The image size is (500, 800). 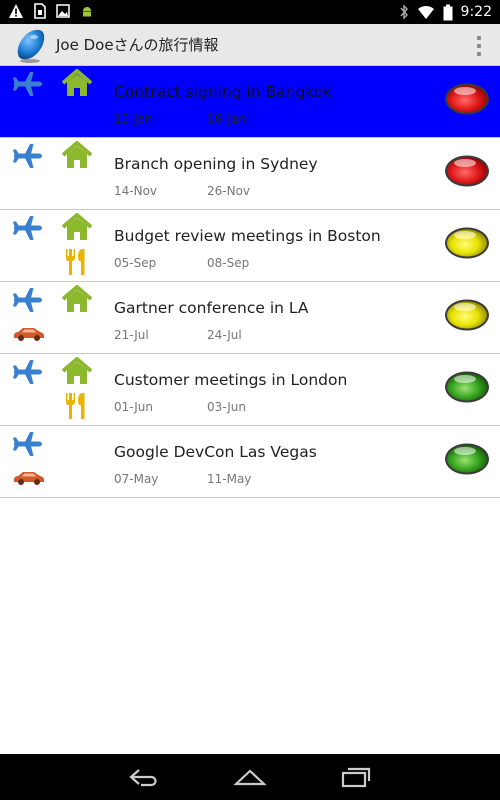 What do you see at coordinates (144, 777) in the screenshot?
I see `back-icon` at bounding box center [144, 777].